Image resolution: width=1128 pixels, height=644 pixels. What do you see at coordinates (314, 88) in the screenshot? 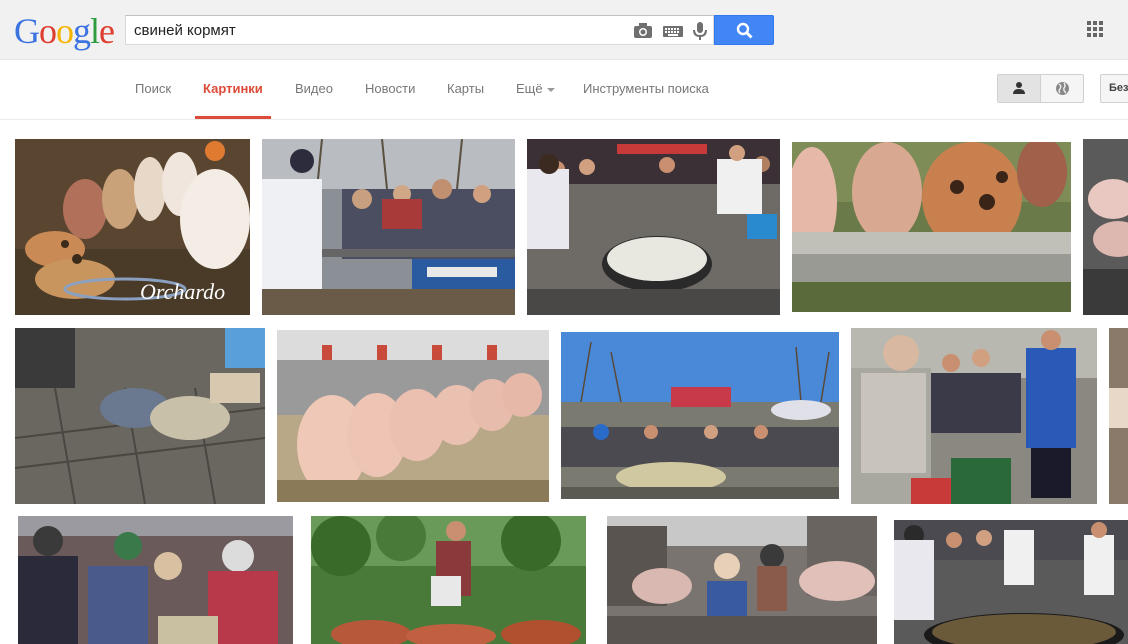
I see `tab-video: Видео` at bounding box center [314, 88].